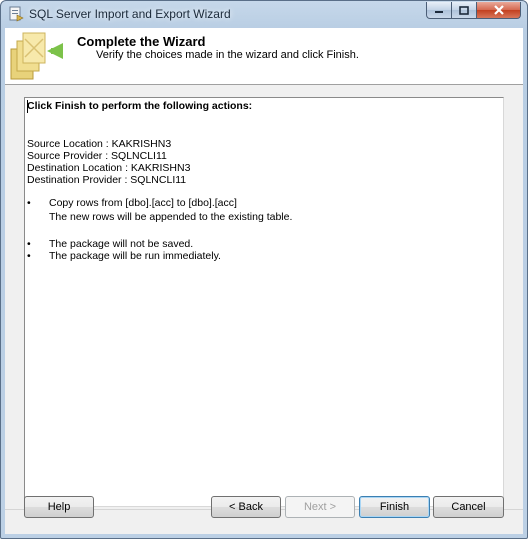 This screenshot has height=539, width=528. What do you see at coordinates (27, 106) in the screenshot?
I see `text-caret` at bounding box center [27, 106].